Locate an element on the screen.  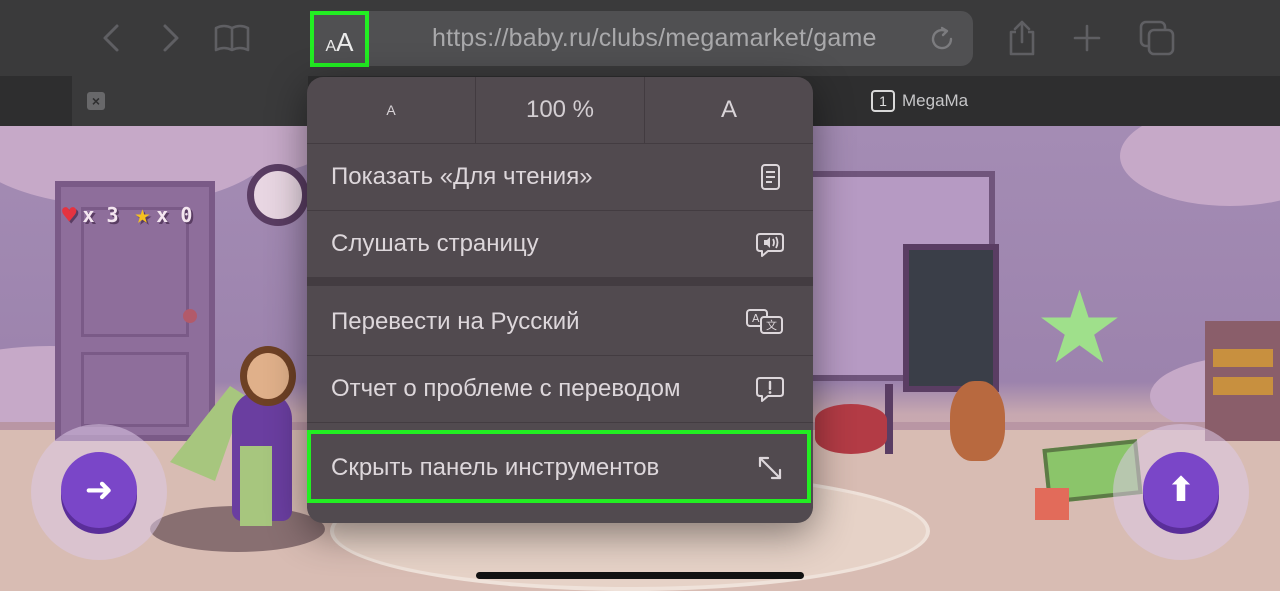
menu-item-reader: Показать «Для чтения» is located at coordinates (560, 177).